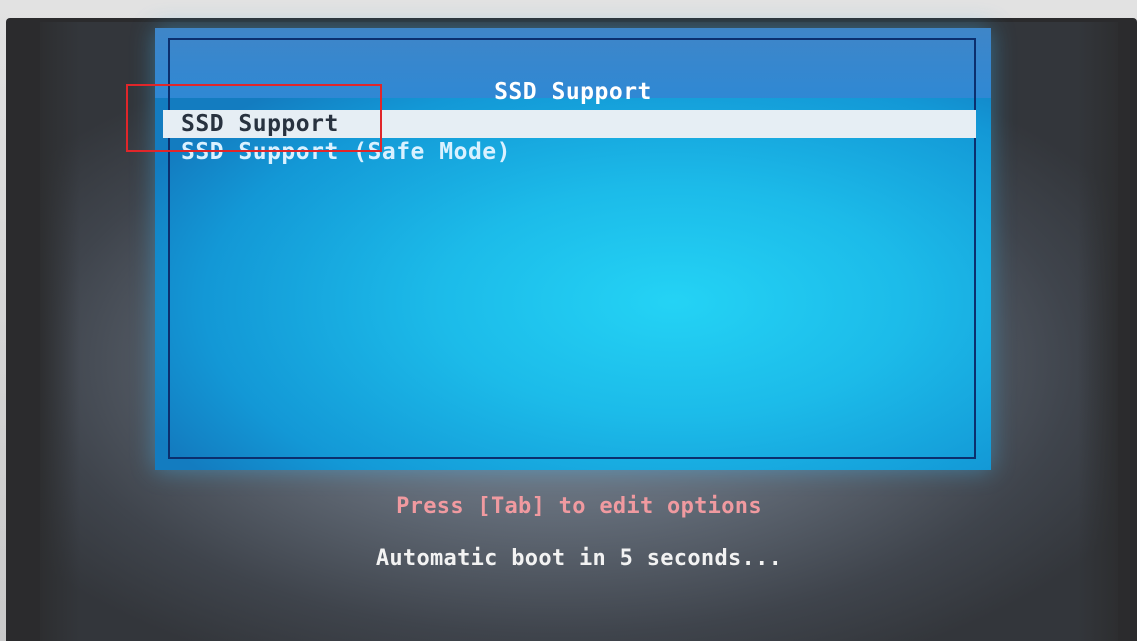  What do you see at coordinates (254, 118) in the screenshot?
I see `red-highlight-annotation` at bounding box center [254, 118].